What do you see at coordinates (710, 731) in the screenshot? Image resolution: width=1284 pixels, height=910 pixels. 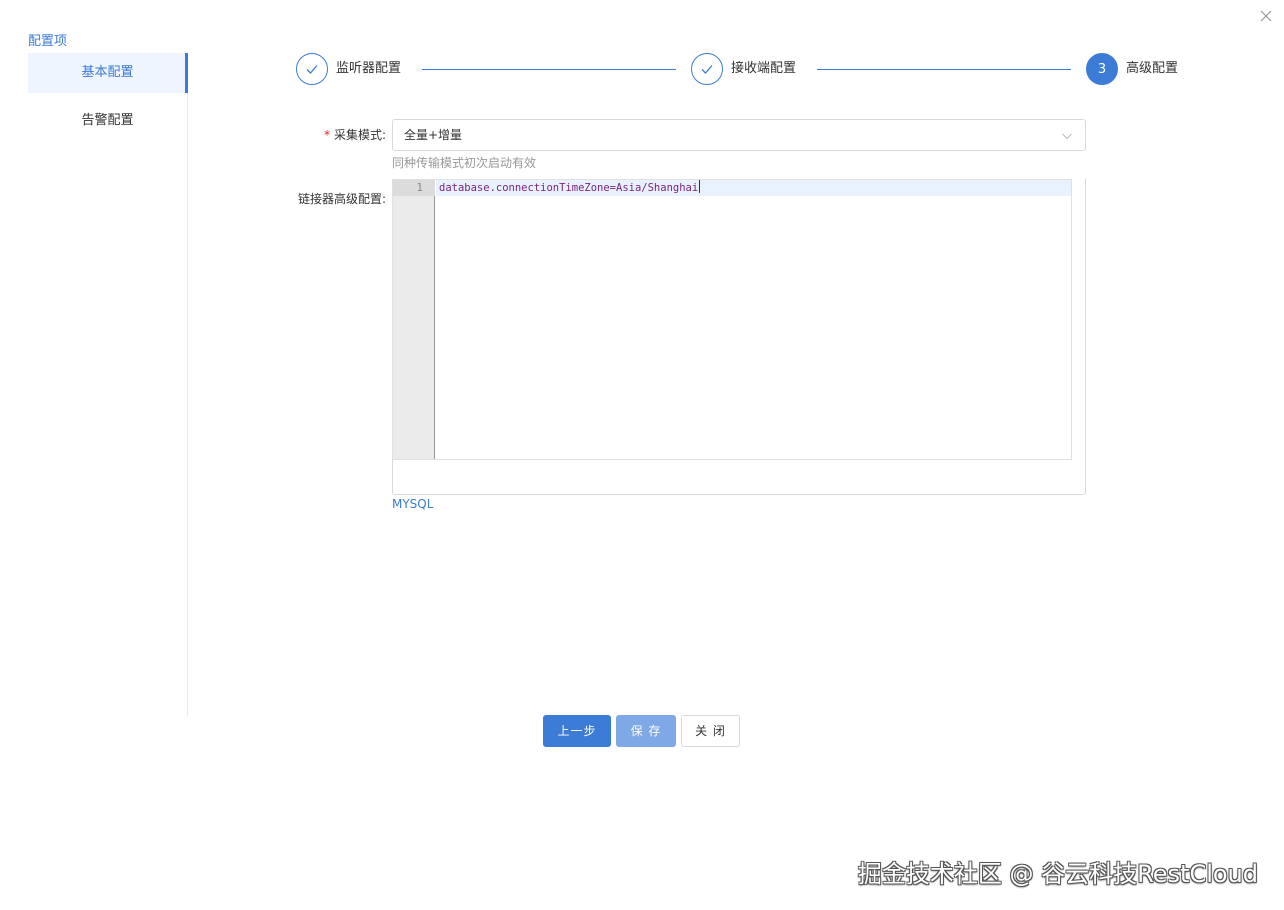 I see `close-button: 关 闭` at bounding box center [710, 731].